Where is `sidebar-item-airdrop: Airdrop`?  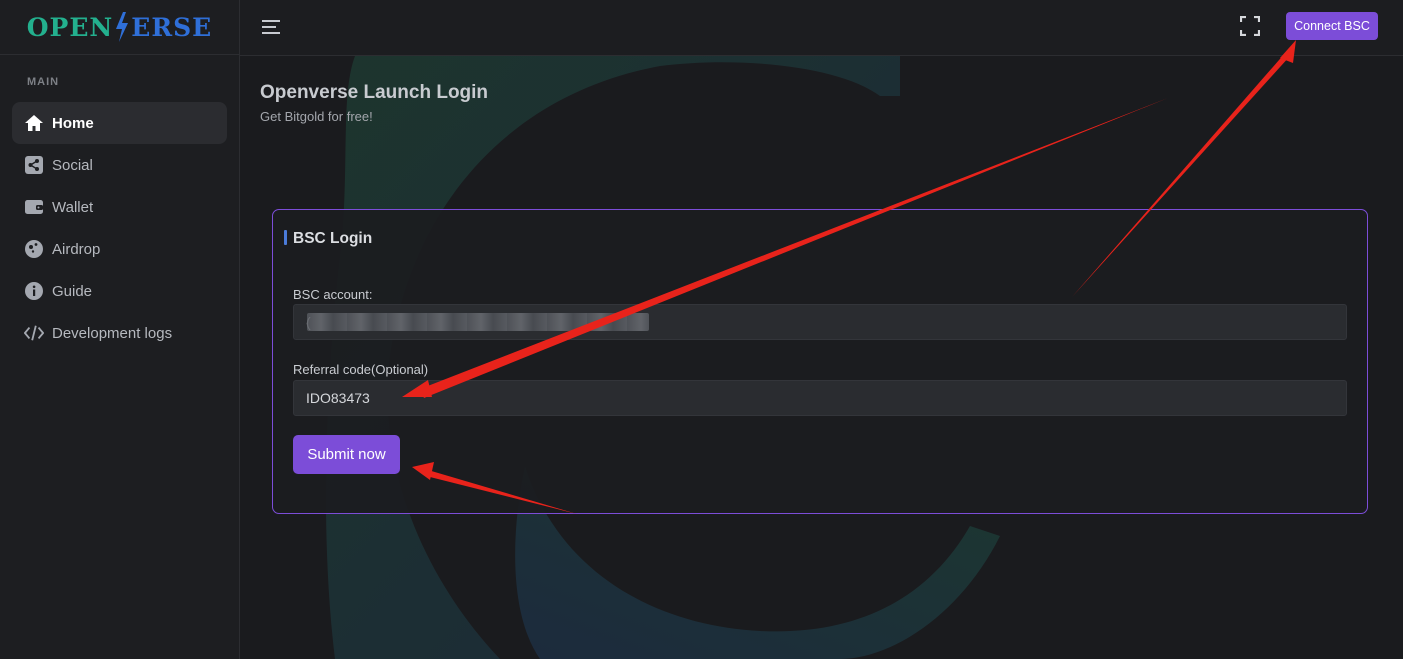 sidebar-item-airdrop: Airdrop is located at coordinates (119, 249).